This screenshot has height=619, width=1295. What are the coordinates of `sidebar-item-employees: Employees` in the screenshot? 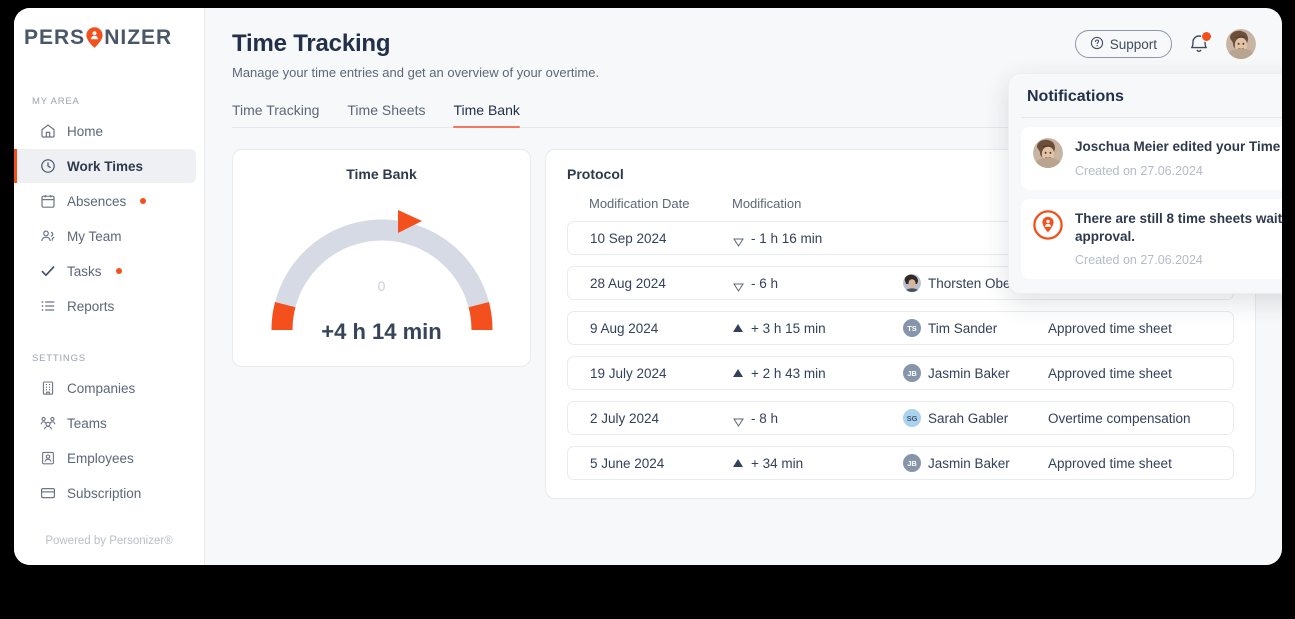 It's located at (105, 458).